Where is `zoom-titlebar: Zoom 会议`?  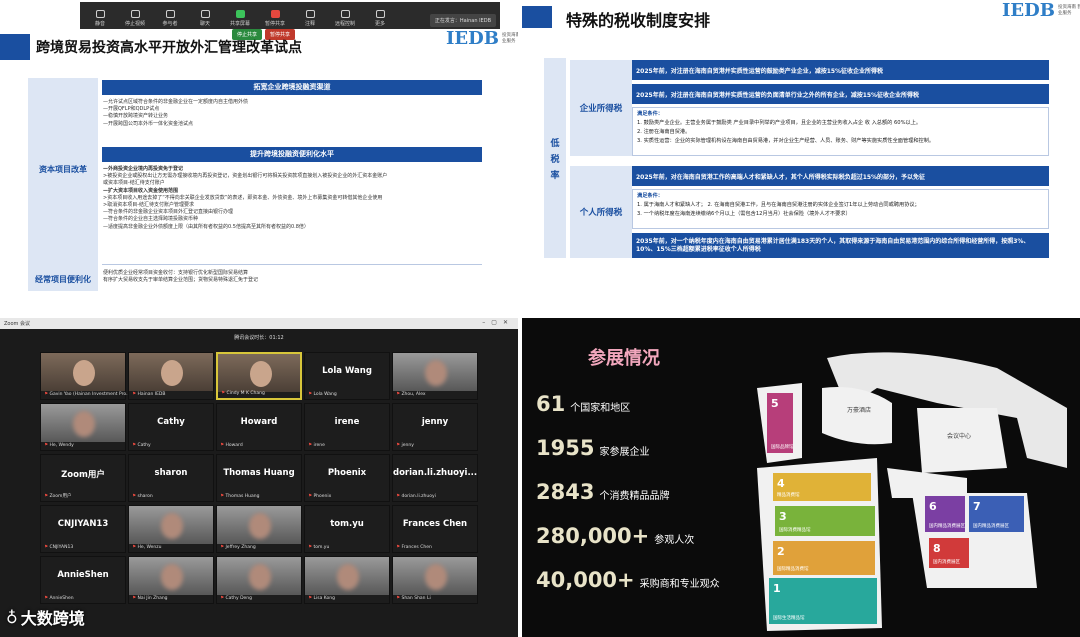 zoom-titlebar: Zoom 会议 is located at coordinates (259, 323).